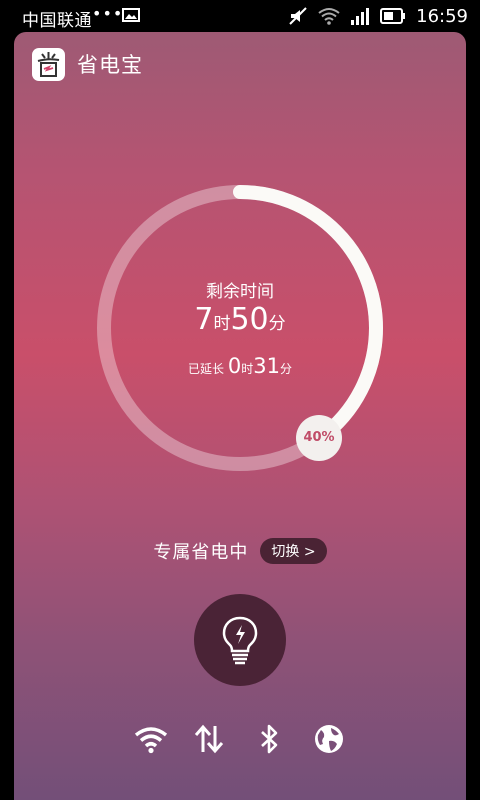 This screenshot has width=480, height=800. I want to click on mute-icon, so click(298, 16).